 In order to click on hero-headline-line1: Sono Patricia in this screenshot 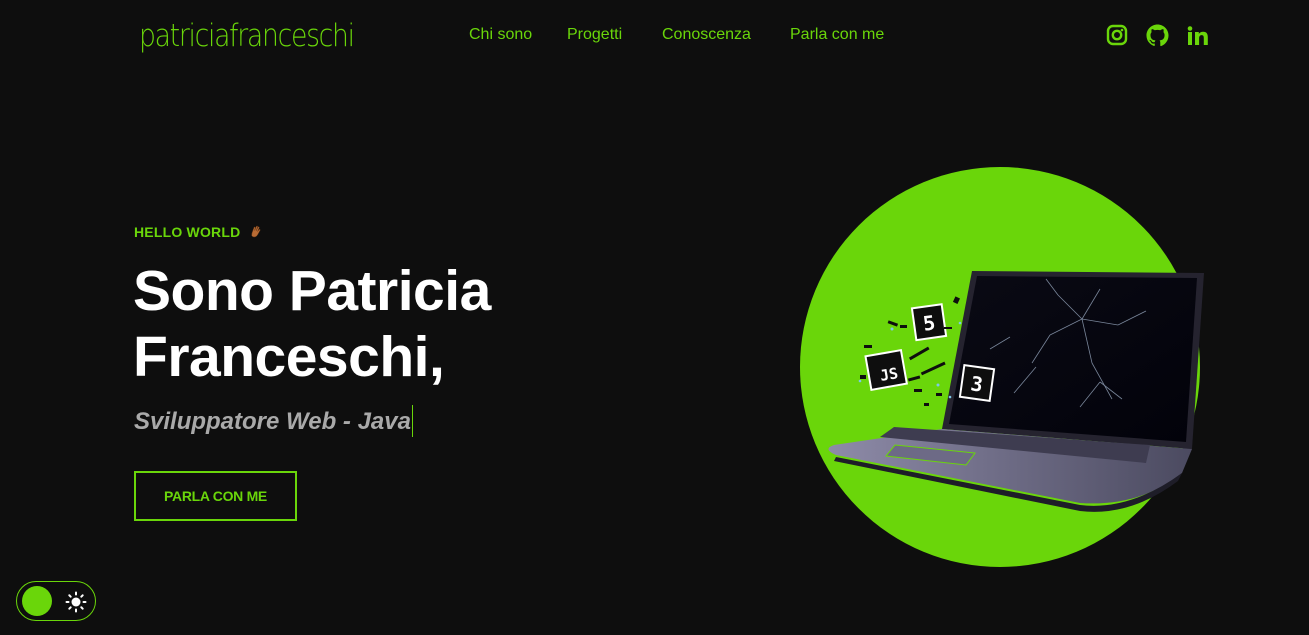, I will do `click(312, 291)`.